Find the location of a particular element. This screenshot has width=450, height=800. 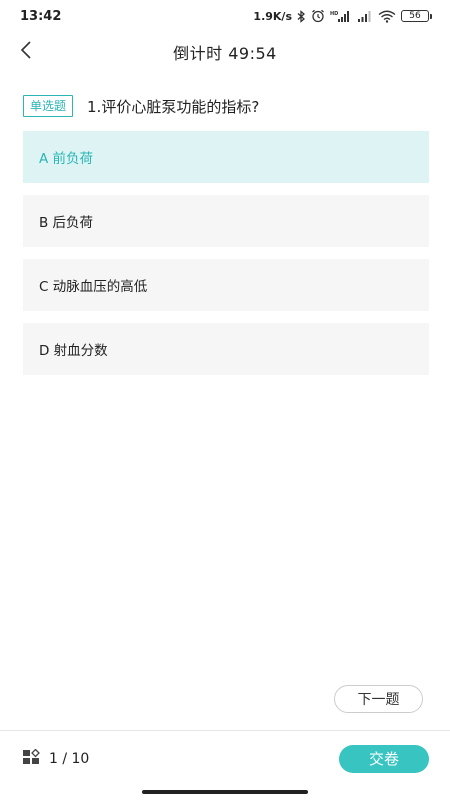

next-question-button: 下一题 is located at coordinates (378, 699).